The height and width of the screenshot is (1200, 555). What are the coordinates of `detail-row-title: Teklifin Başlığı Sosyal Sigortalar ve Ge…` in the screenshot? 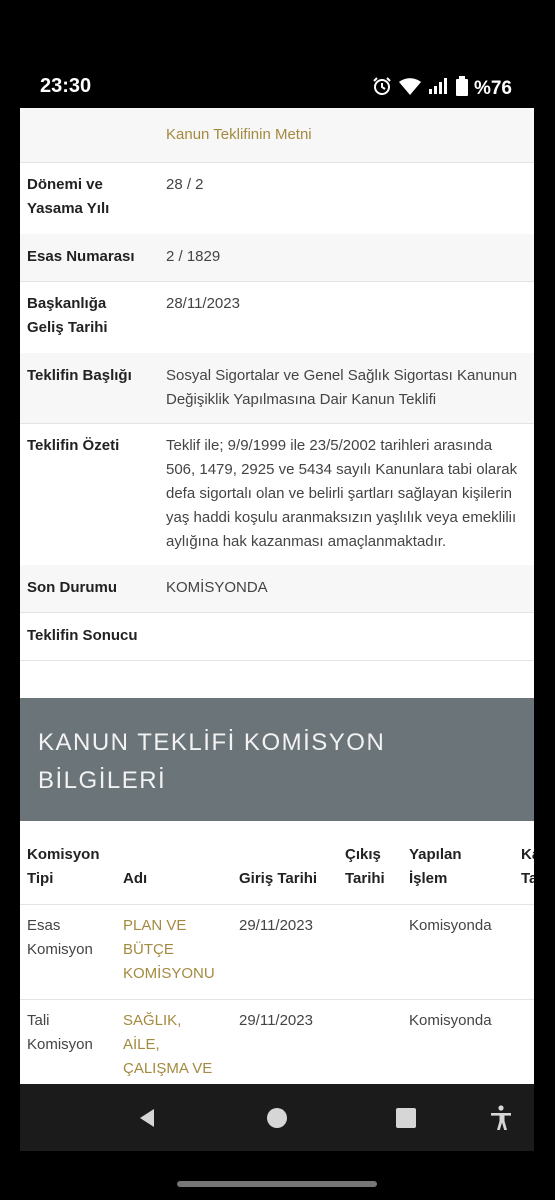 It's located at (277, 388).